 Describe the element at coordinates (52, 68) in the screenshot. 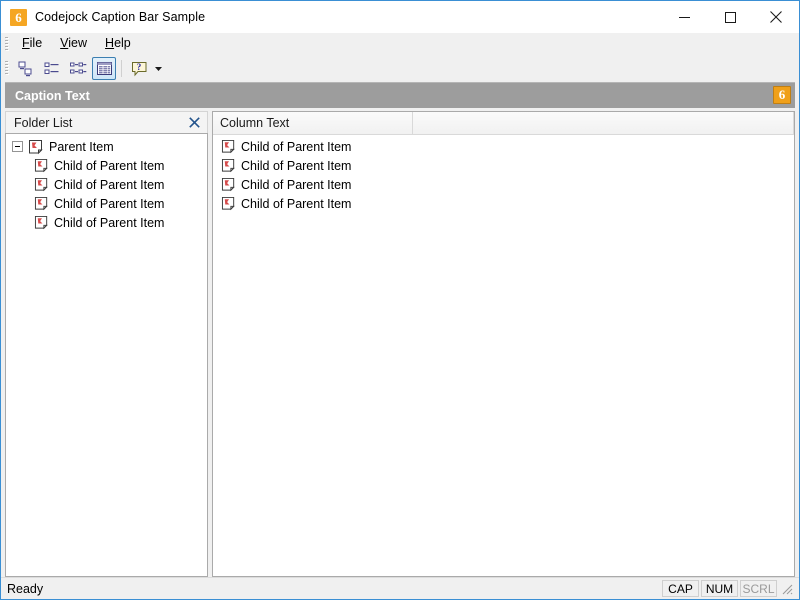

I see `small-icons-view-button` at that location.